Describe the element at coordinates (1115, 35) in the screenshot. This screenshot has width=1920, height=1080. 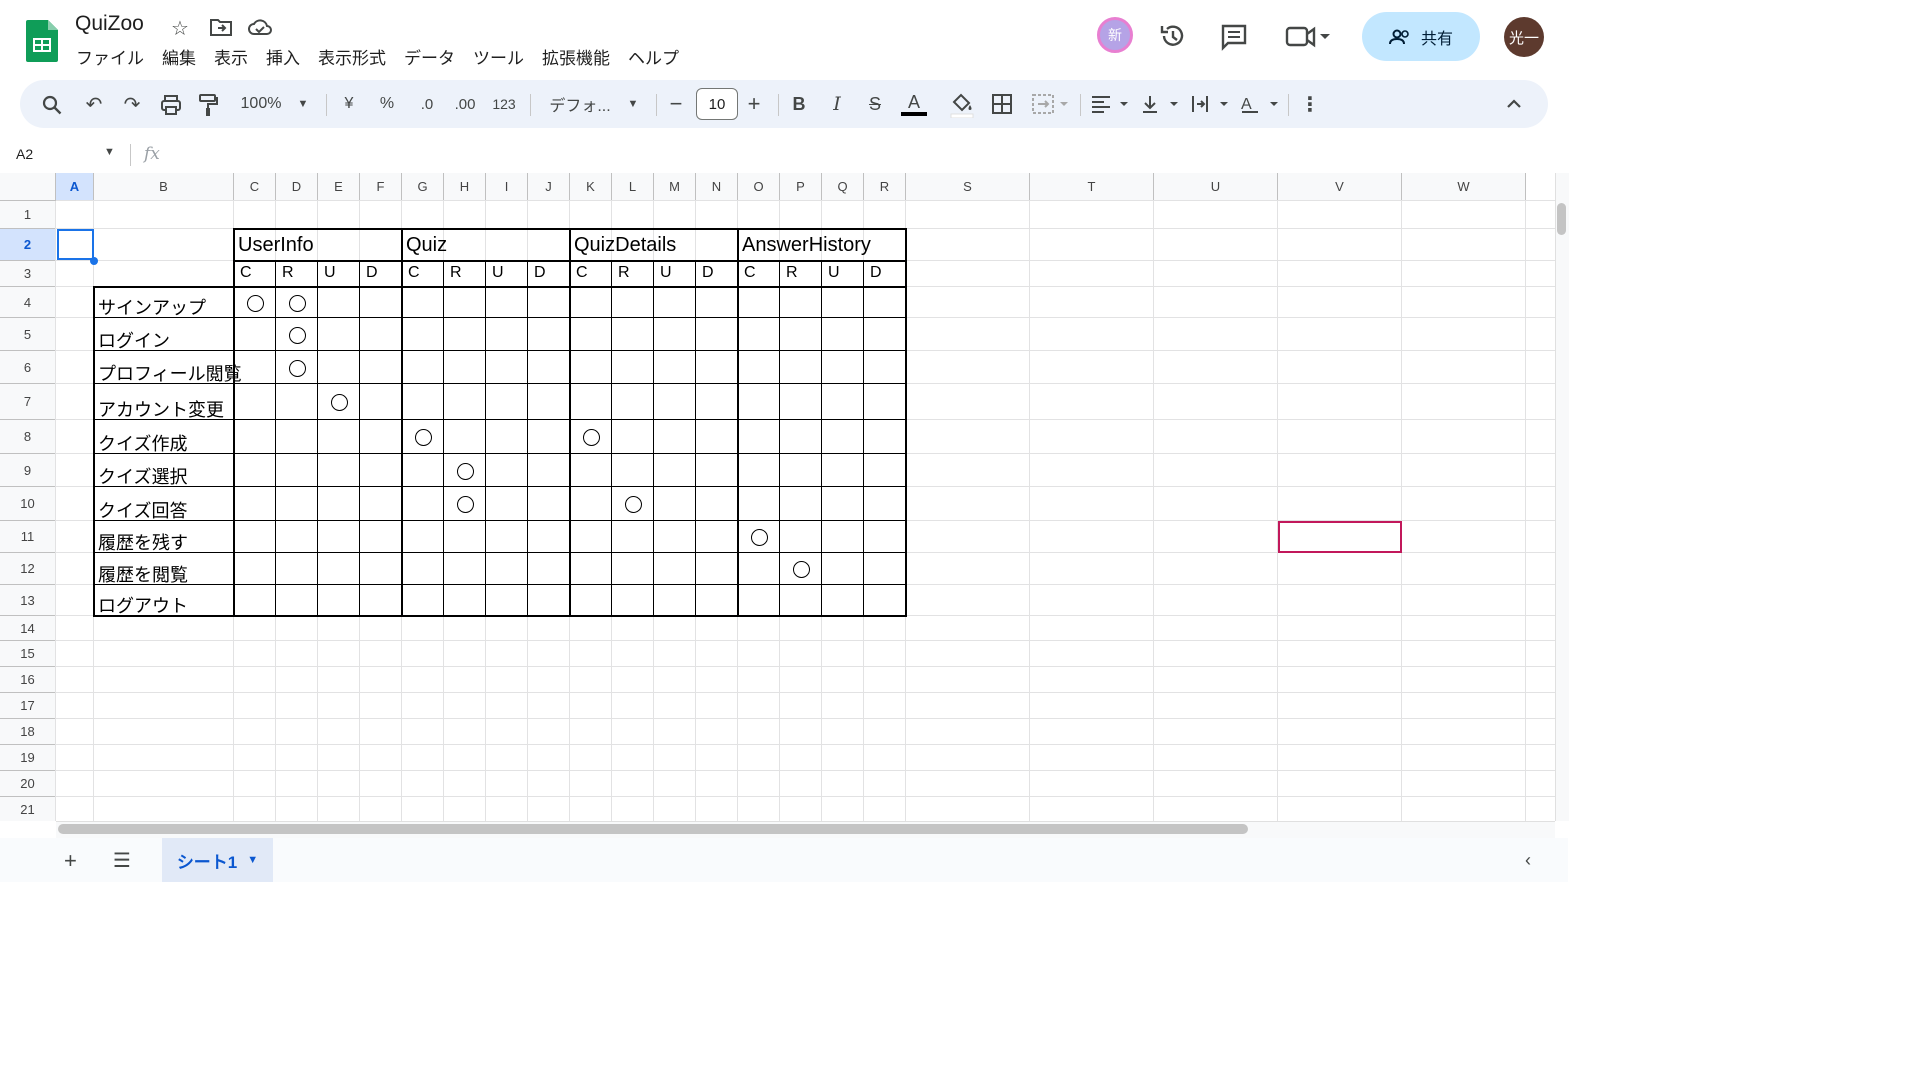
I see `collaborator-avatar: 新` at that location.